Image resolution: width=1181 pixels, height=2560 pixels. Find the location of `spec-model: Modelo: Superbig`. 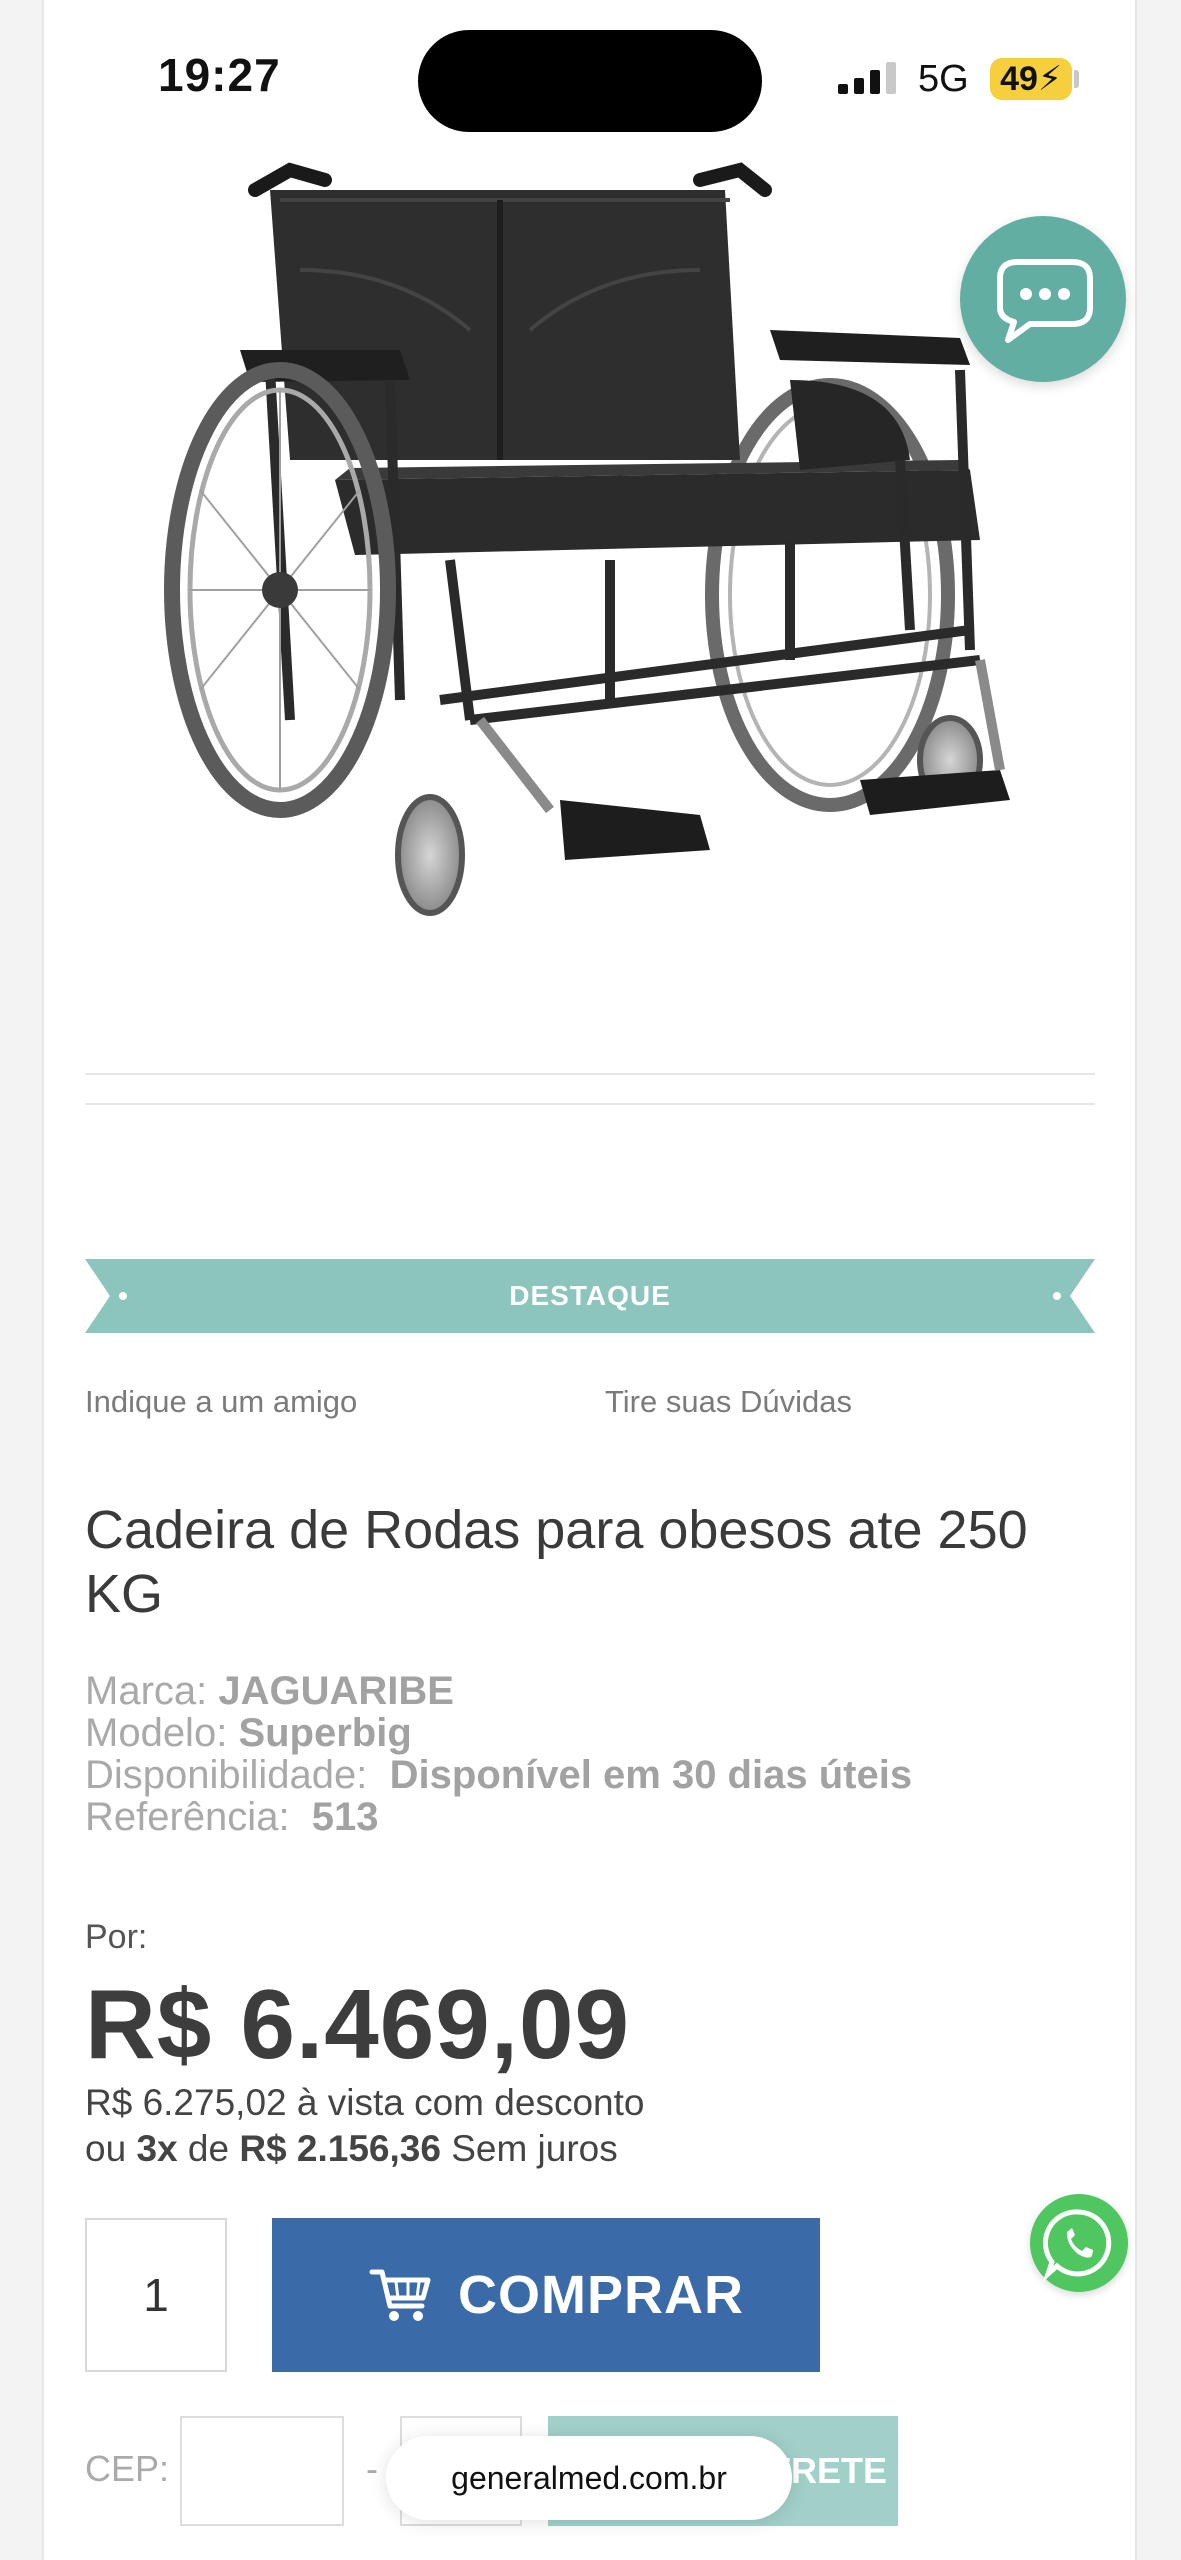

spec-model: Modelo: Superbig is located at coordinates (248, 1733).